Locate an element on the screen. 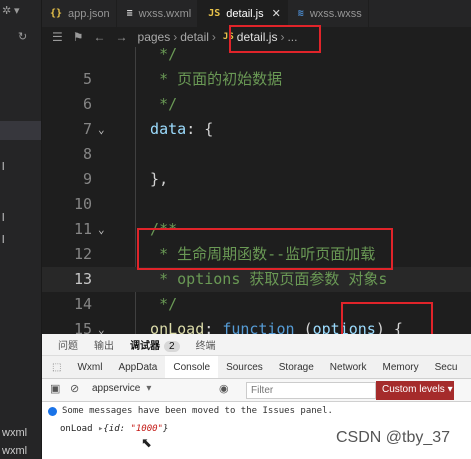 The height and width of the screenshot is (459, 471). code-line: 7 ⌄ data: { is located at coordinates (256, 129).